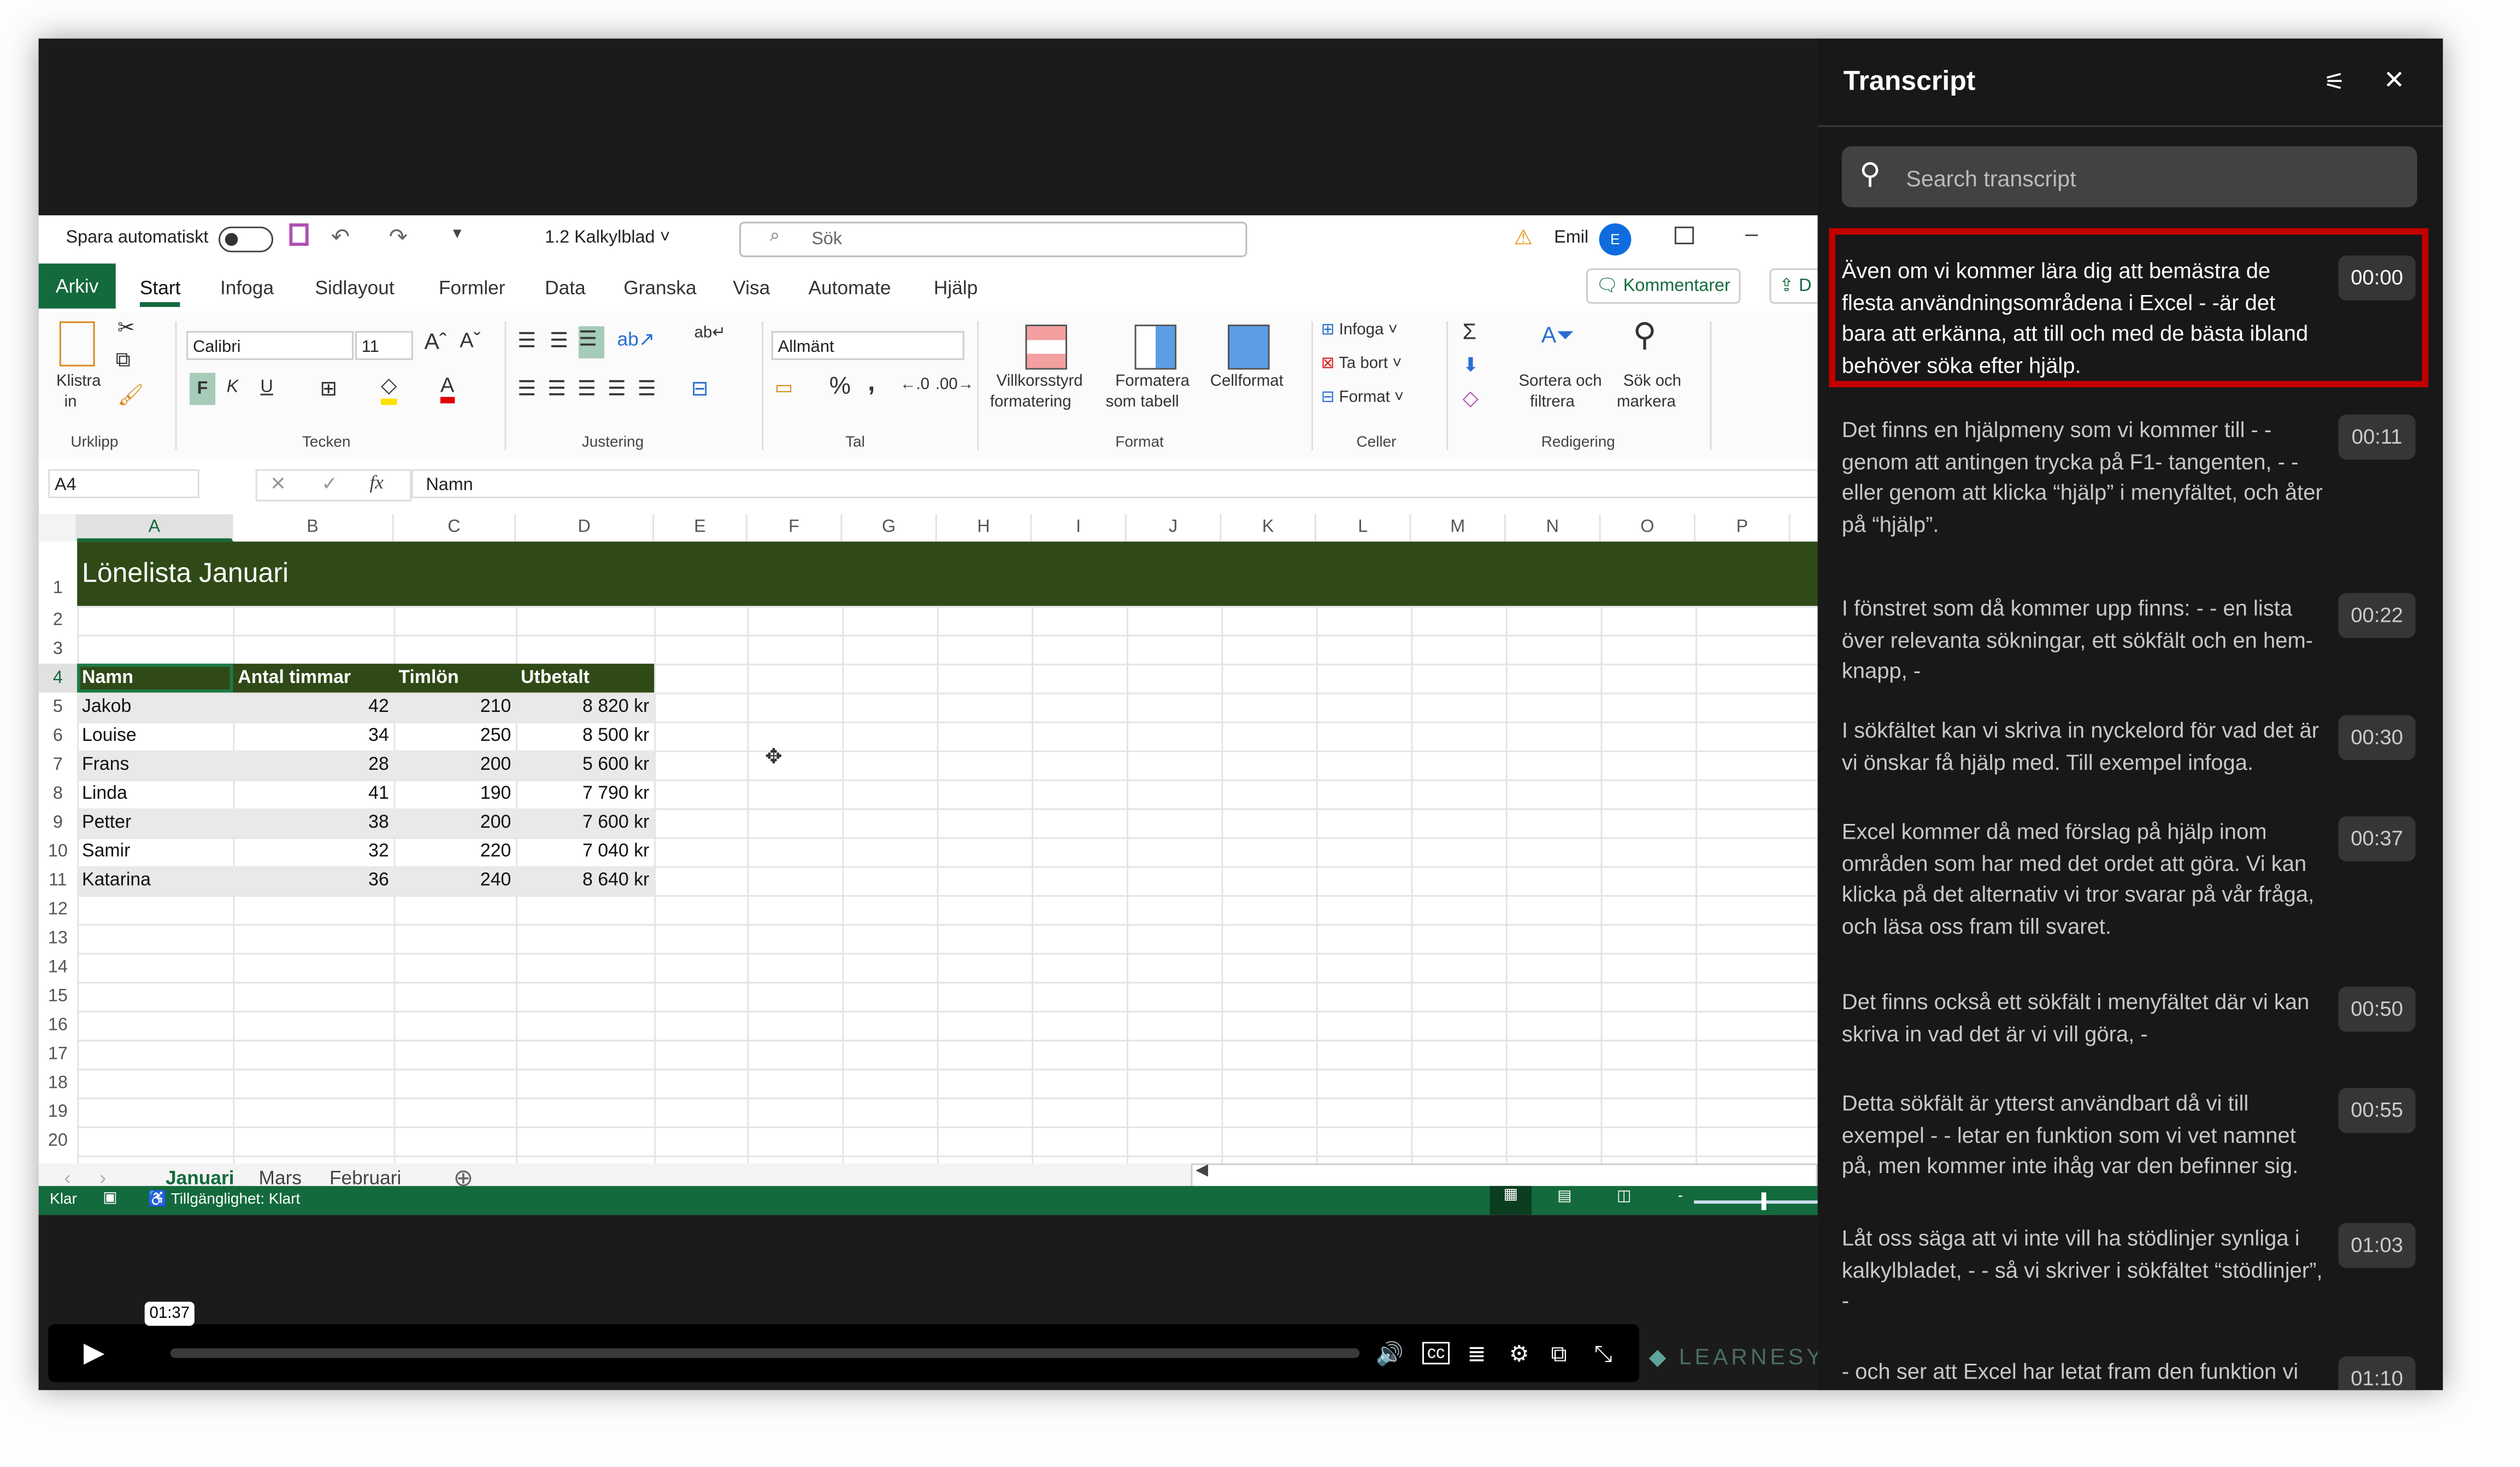  Describe the element at coordinates (126, 327) in the screenshot. I see `cut-icon: ✂` at that location.